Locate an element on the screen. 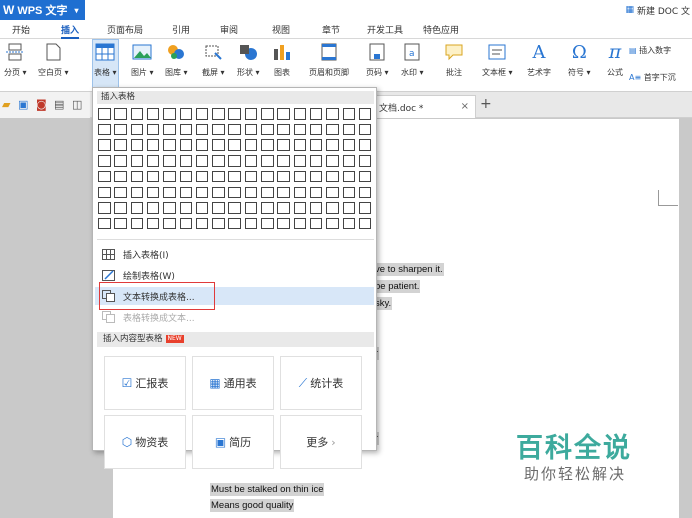 The width and height of the screenshot is (692, 518). pdf-icon: ◙ is located at coordinates (41, 104).